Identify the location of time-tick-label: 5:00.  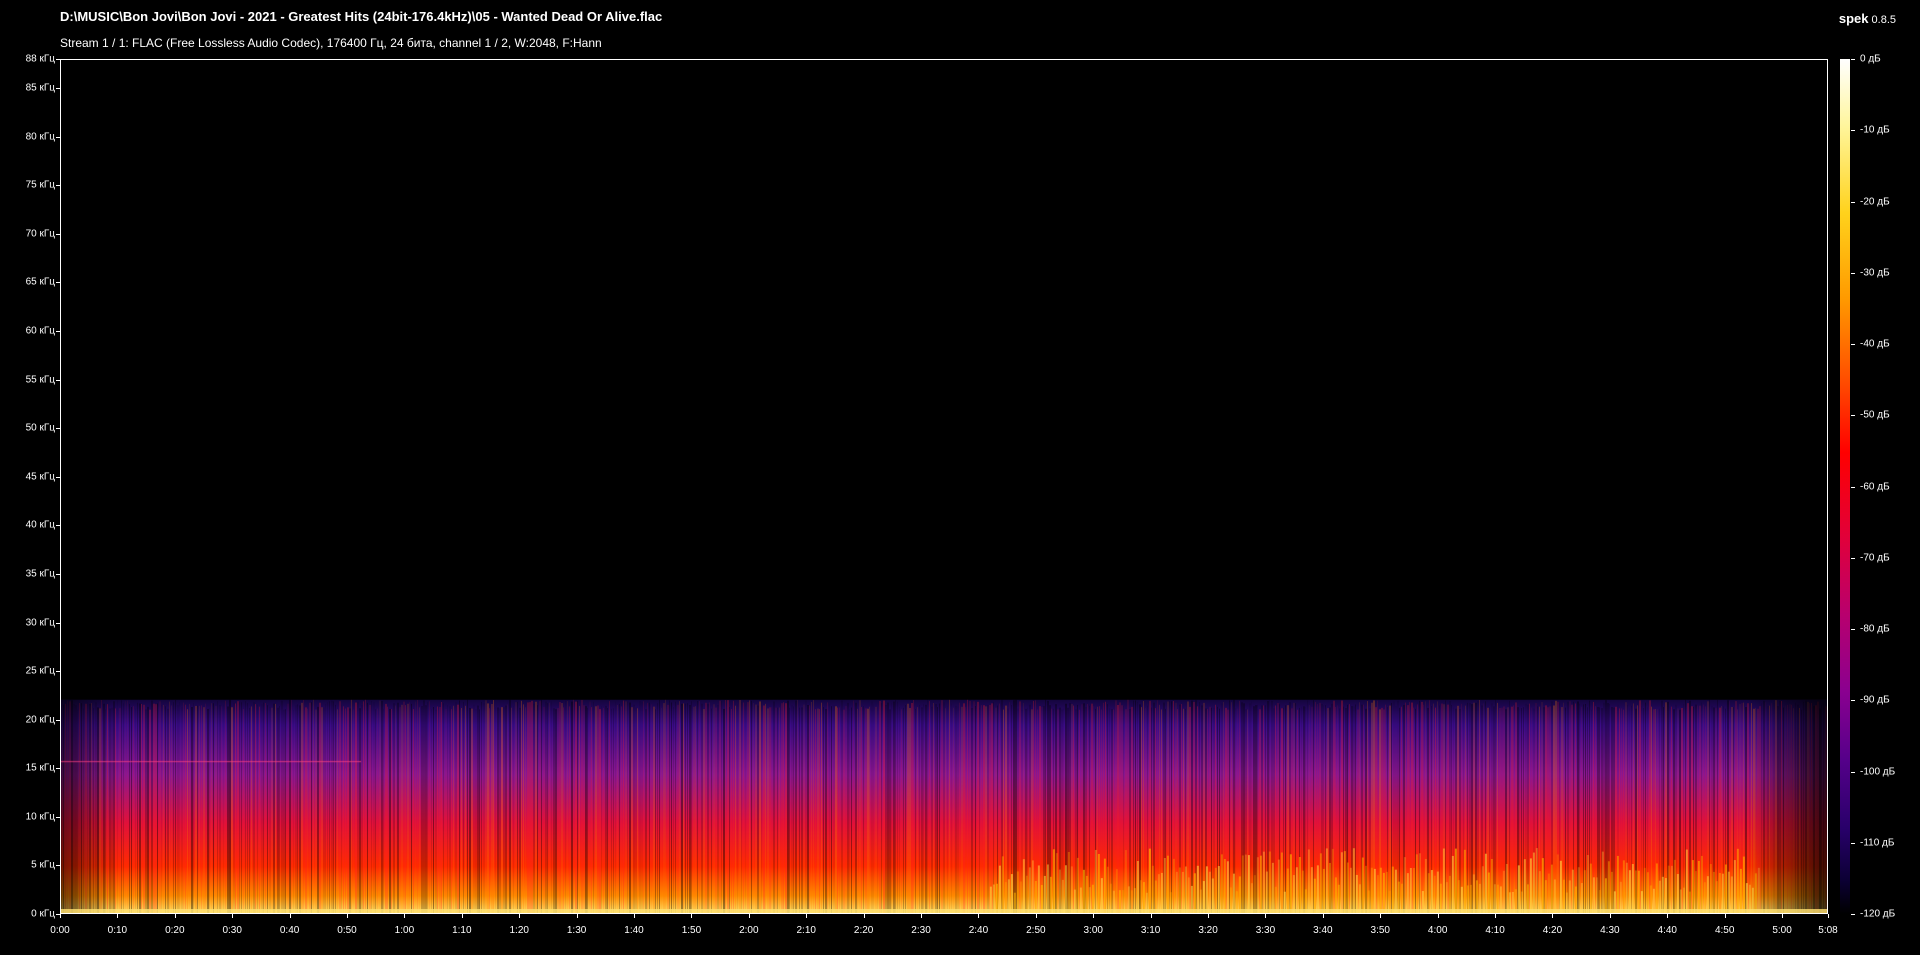
(1782, 930).